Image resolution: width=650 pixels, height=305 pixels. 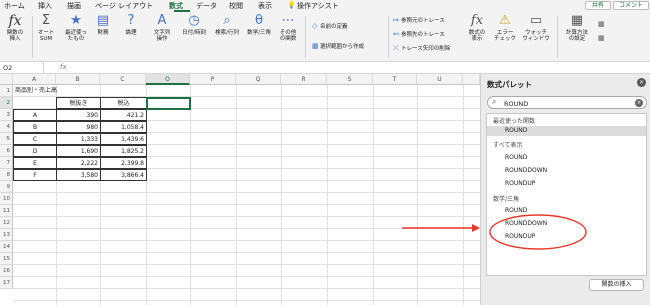 What do you see at coordinates (213, 79) in the screenshot?
I see `column-header: P` at bounding box center [213, 79].